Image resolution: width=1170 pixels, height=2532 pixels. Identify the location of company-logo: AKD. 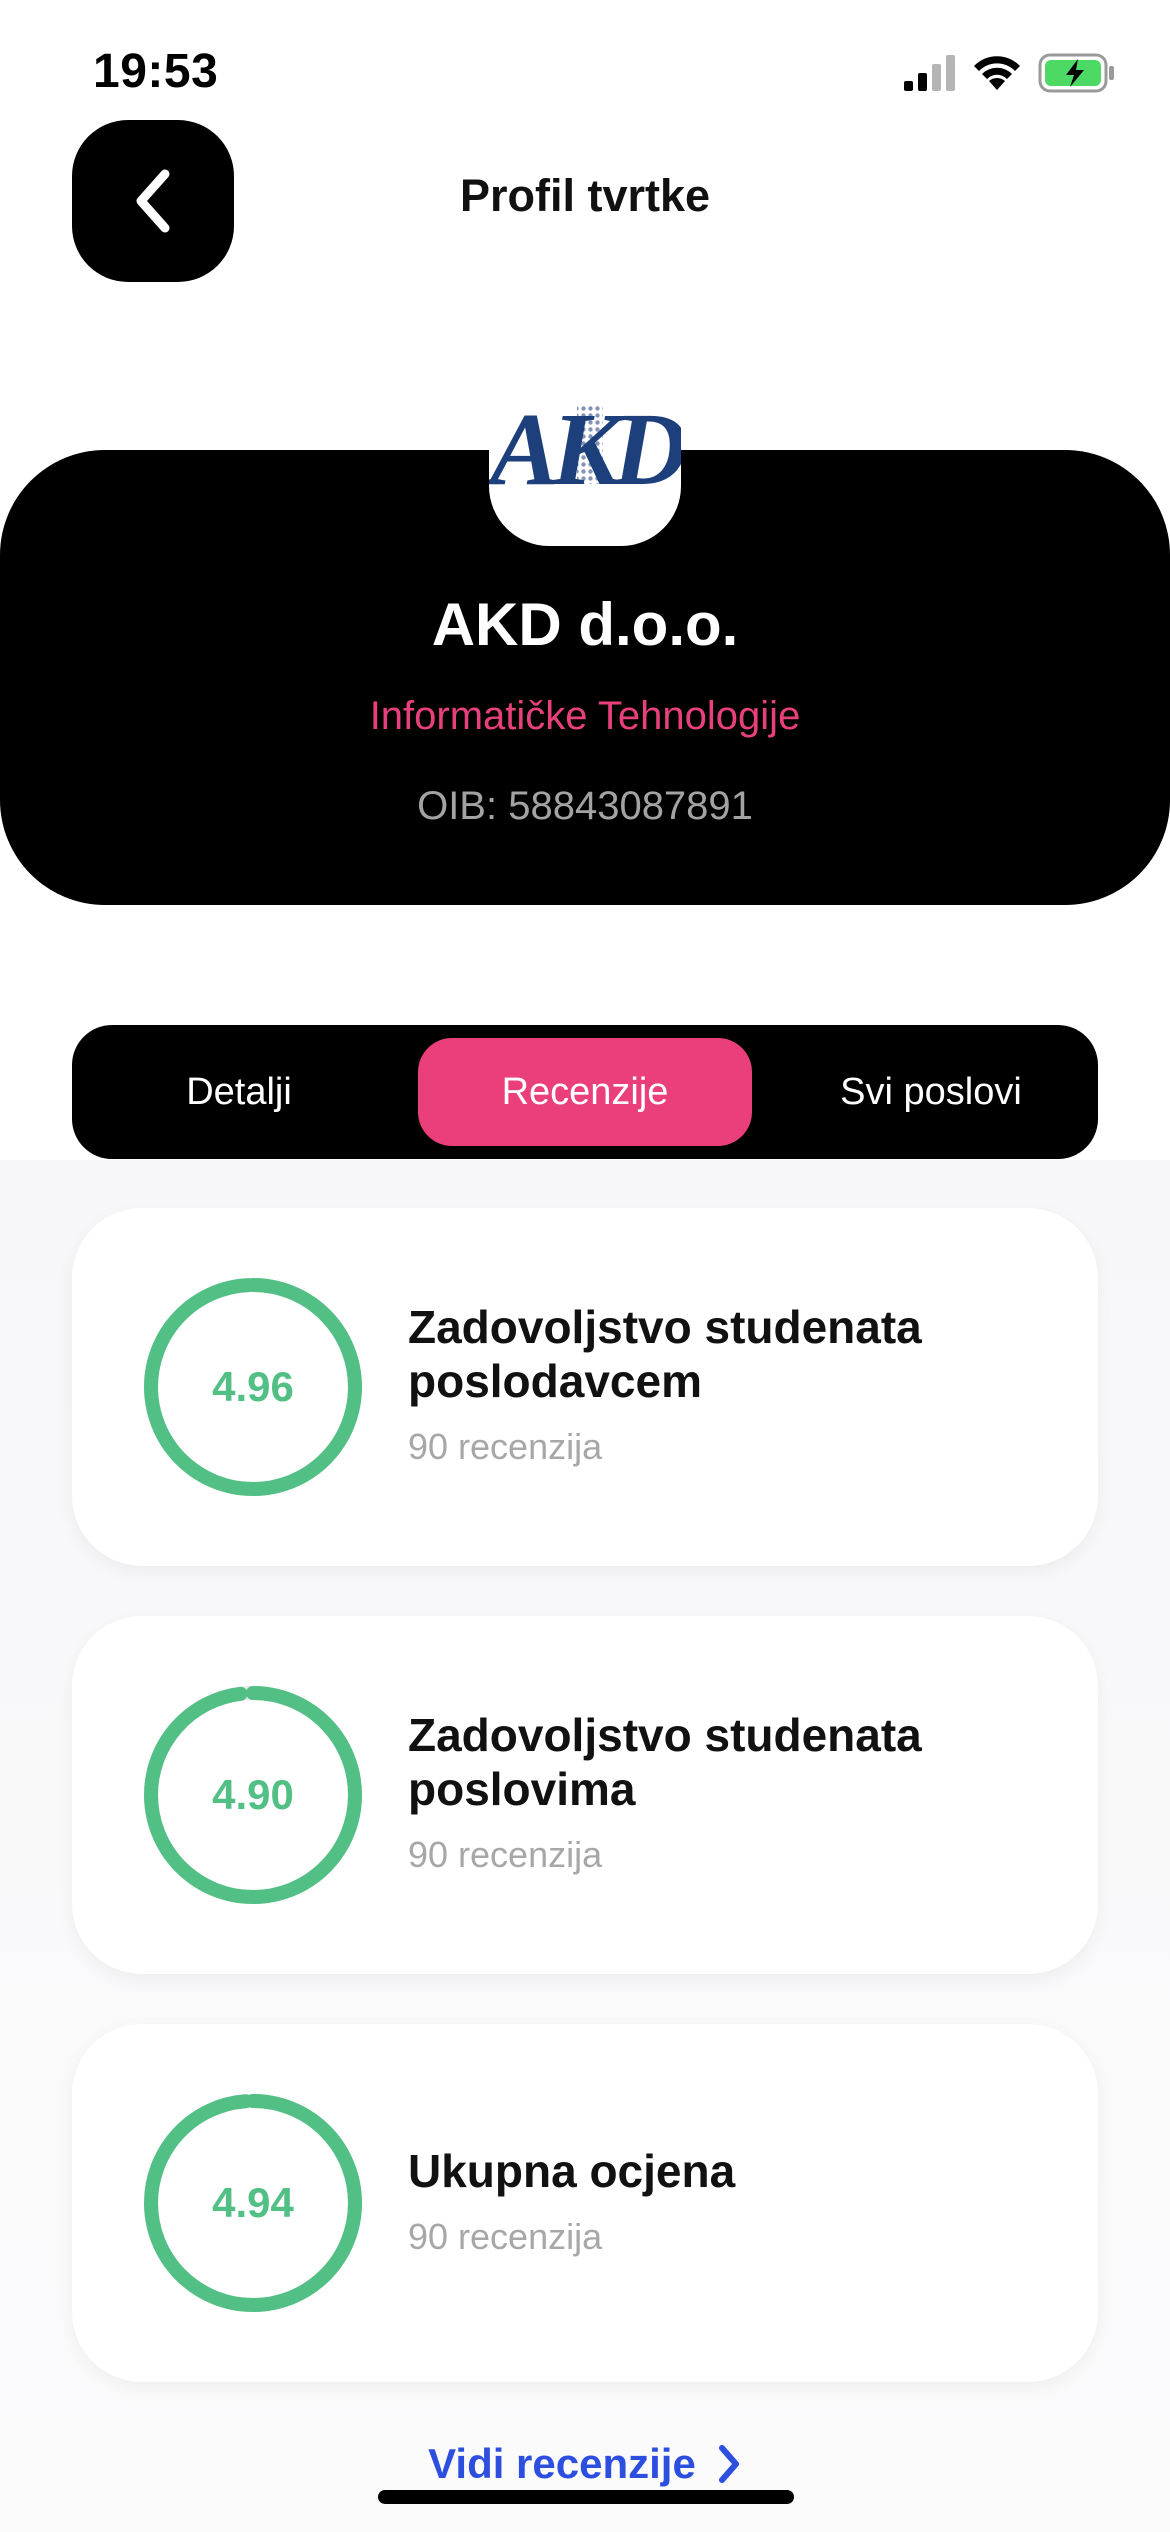
(585, 472).